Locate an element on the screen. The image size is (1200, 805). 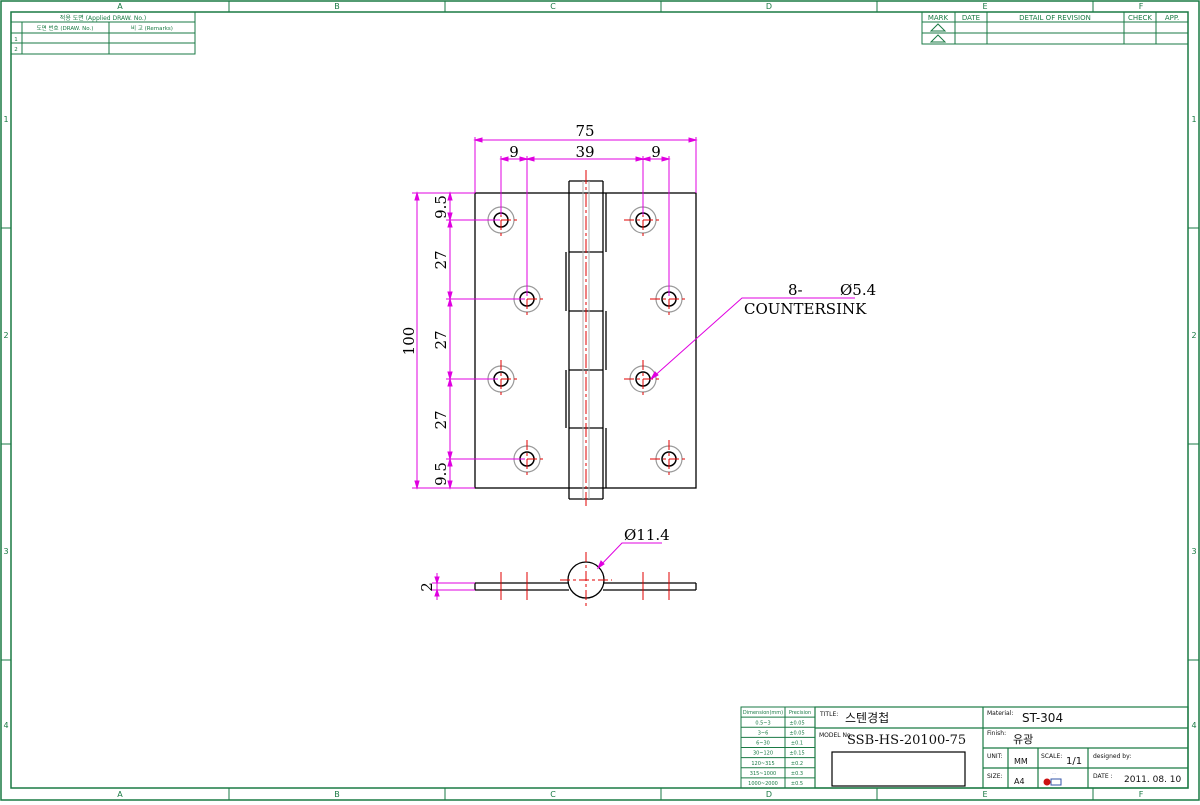
applied-drawings-col-no: 도면 번호 (DRAW. No.) is located at coordinates (65, 28).